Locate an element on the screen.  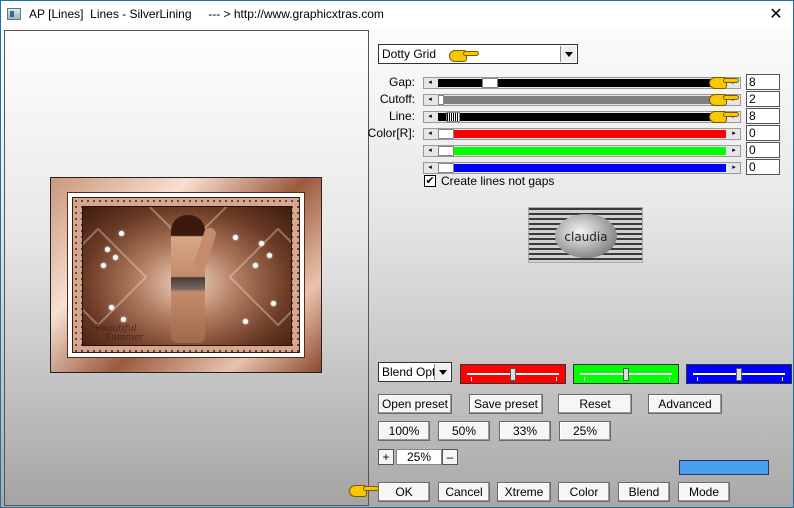
blend-options-dropdown: Blend Optio is located at coordinates (415, 372).